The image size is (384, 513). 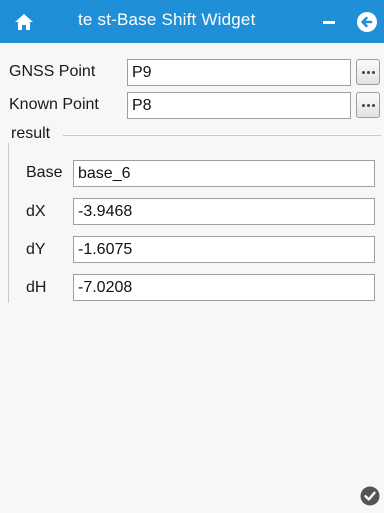 What do you see at coordinates (52, 71) in the screenshot?
I see `gnss-point-label: GNSS Point` at bounding box center [52, 71].